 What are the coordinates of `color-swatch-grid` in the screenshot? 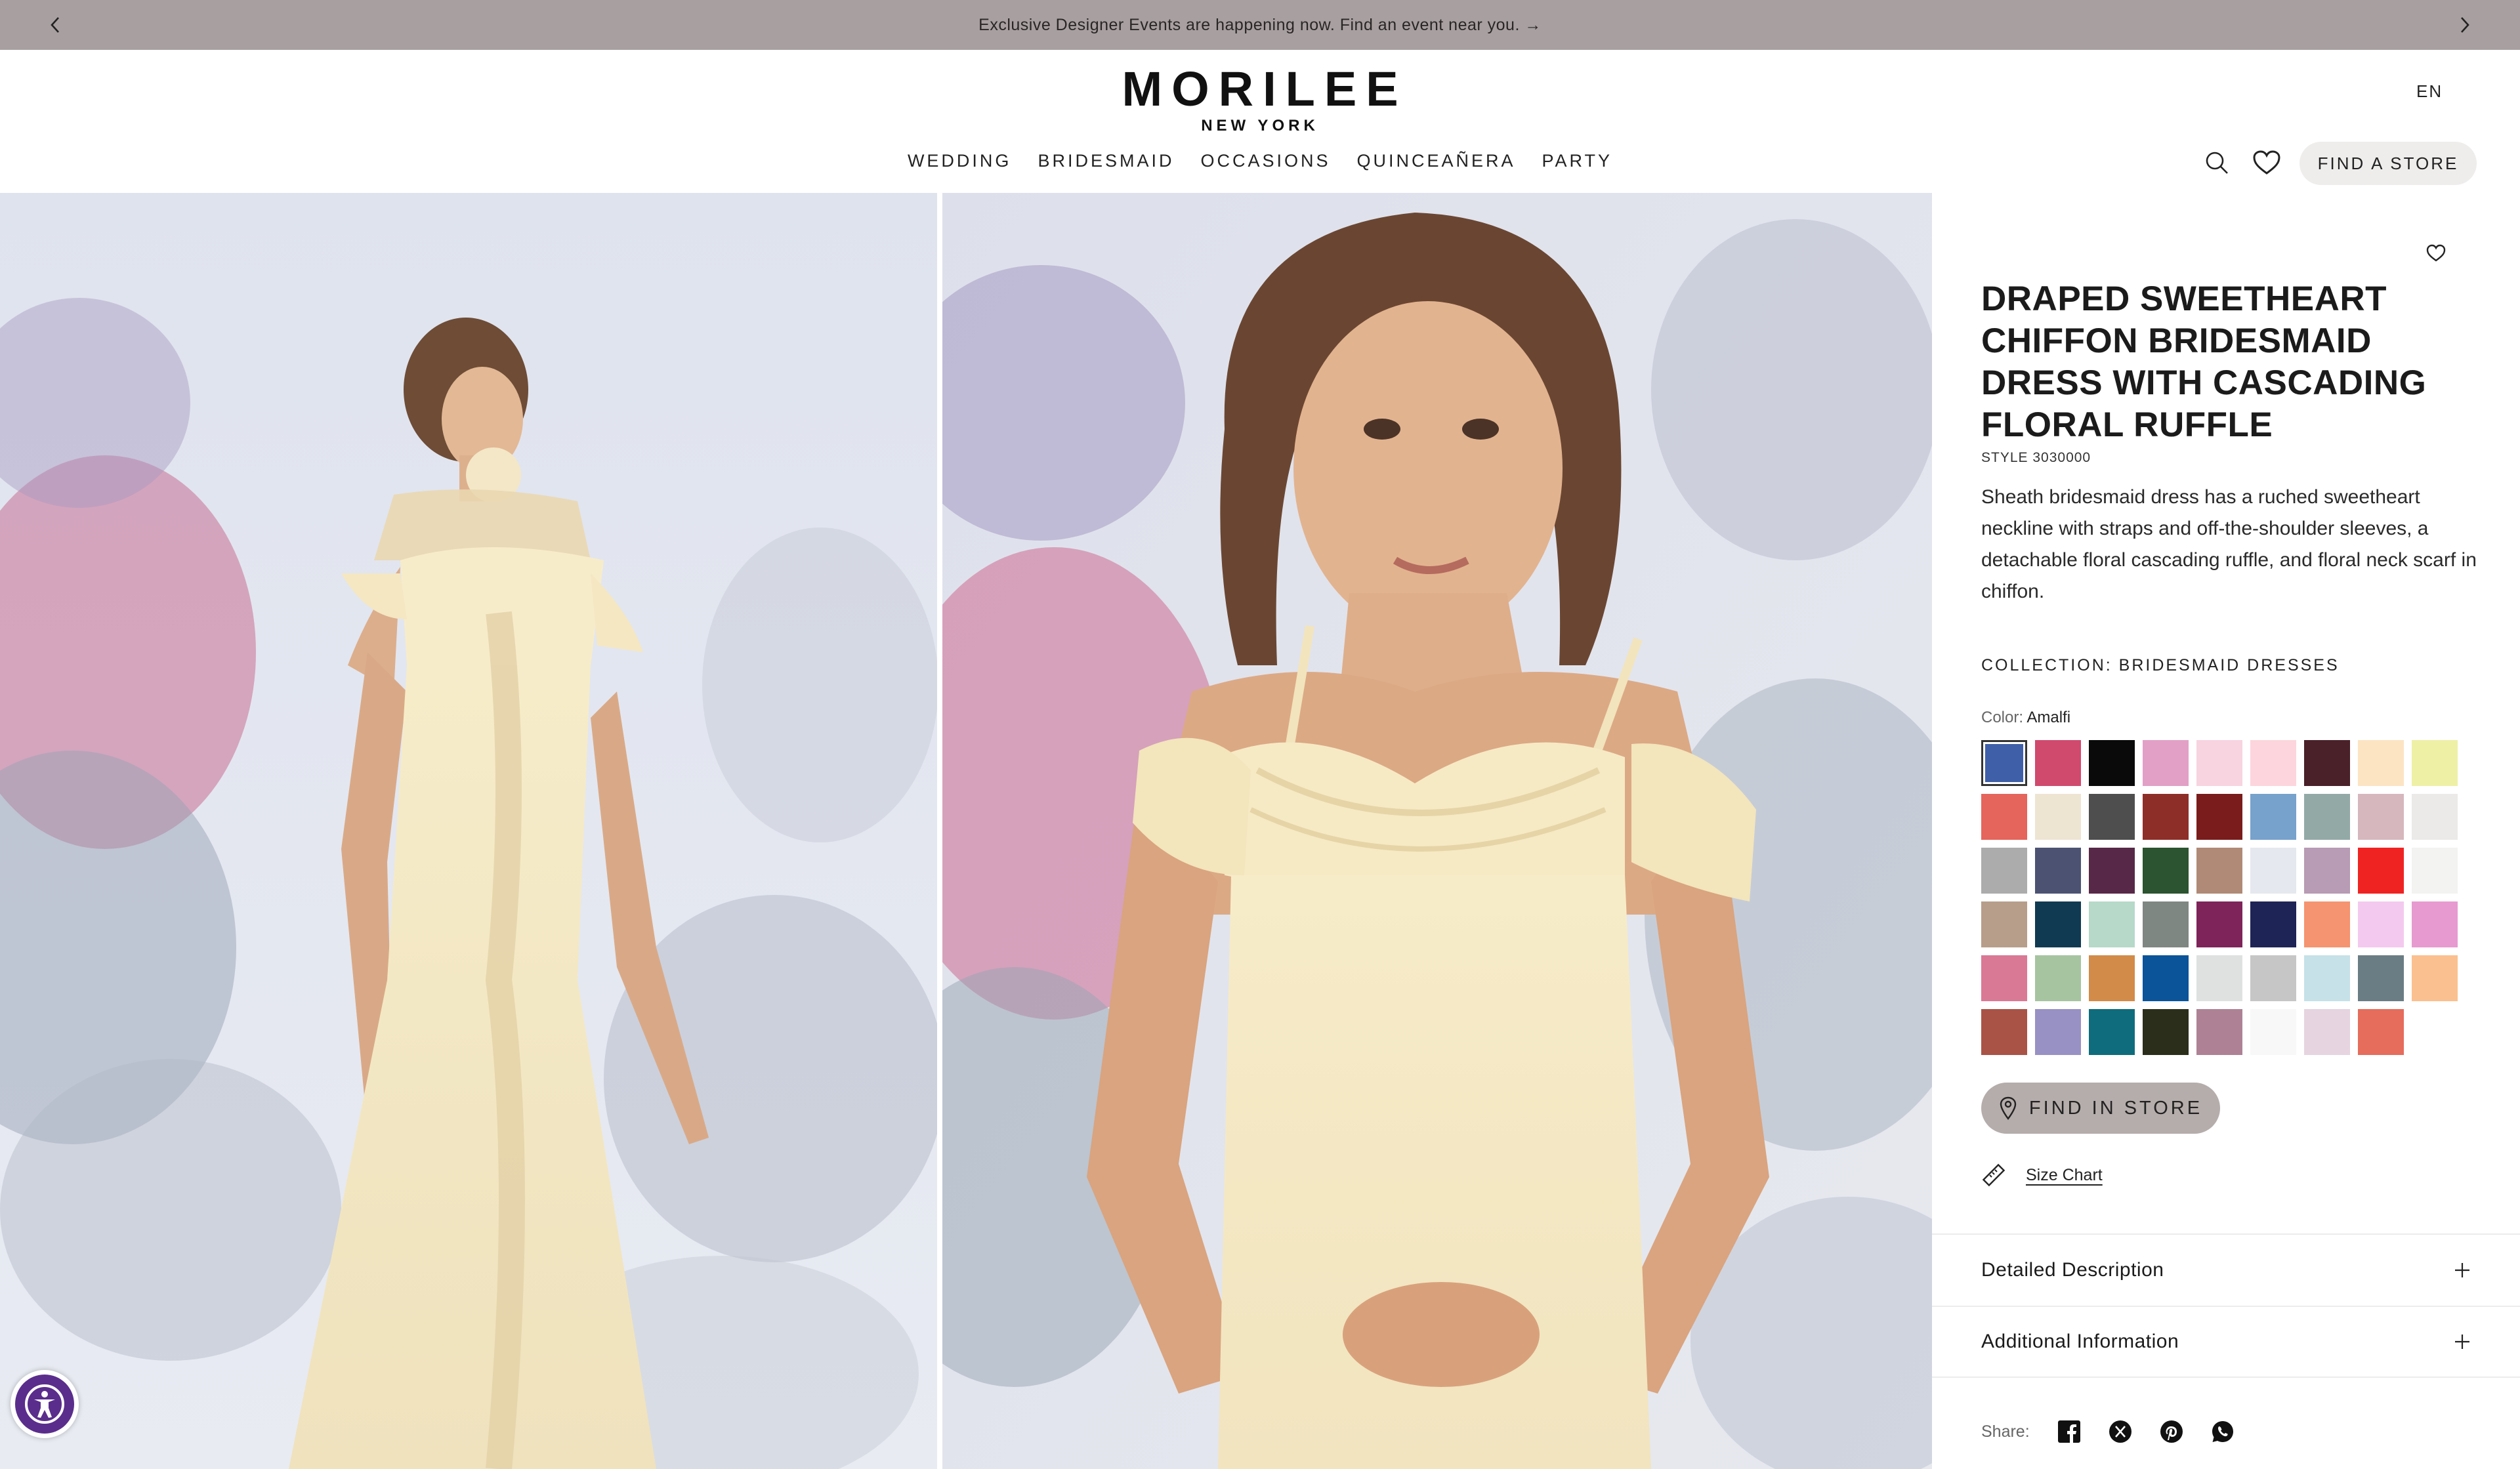 It's located at (2219, 897).